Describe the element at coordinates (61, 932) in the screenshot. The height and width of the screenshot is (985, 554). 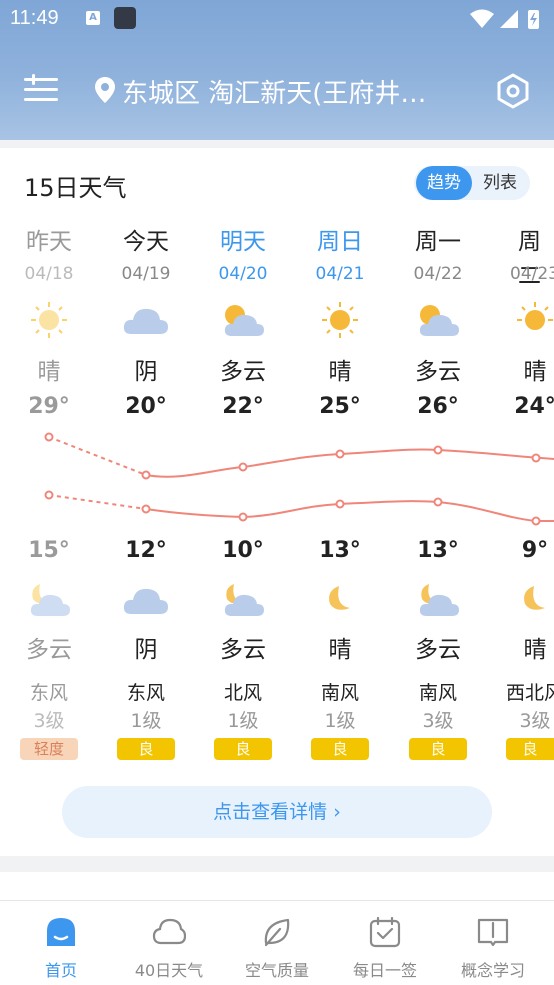
I see `home-icon` at that location.